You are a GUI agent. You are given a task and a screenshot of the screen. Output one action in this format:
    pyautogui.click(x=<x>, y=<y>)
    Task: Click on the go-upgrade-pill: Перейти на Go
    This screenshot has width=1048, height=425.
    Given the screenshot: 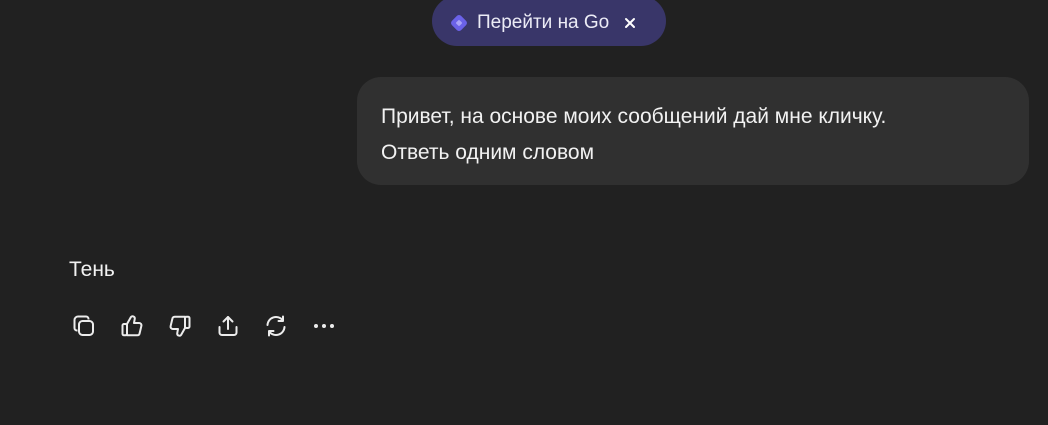 What is the action you would take?
    pyautogui.click(x=549, y=23)
    